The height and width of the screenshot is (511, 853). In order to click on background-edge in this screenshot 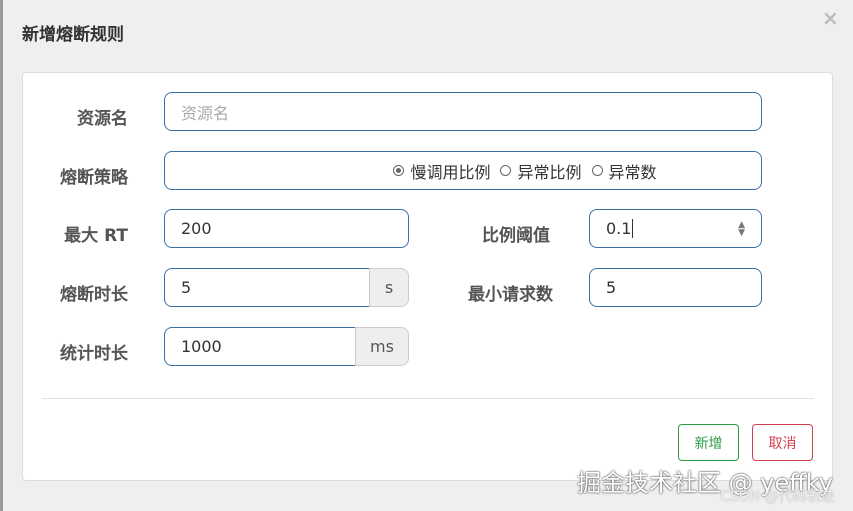, I will do `click(1, 255)`.